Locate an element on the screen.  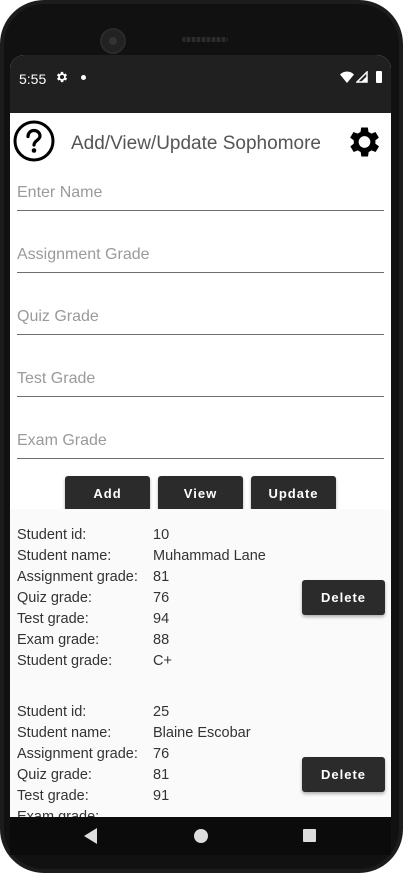
name-field is located at coordinates (200, 194).